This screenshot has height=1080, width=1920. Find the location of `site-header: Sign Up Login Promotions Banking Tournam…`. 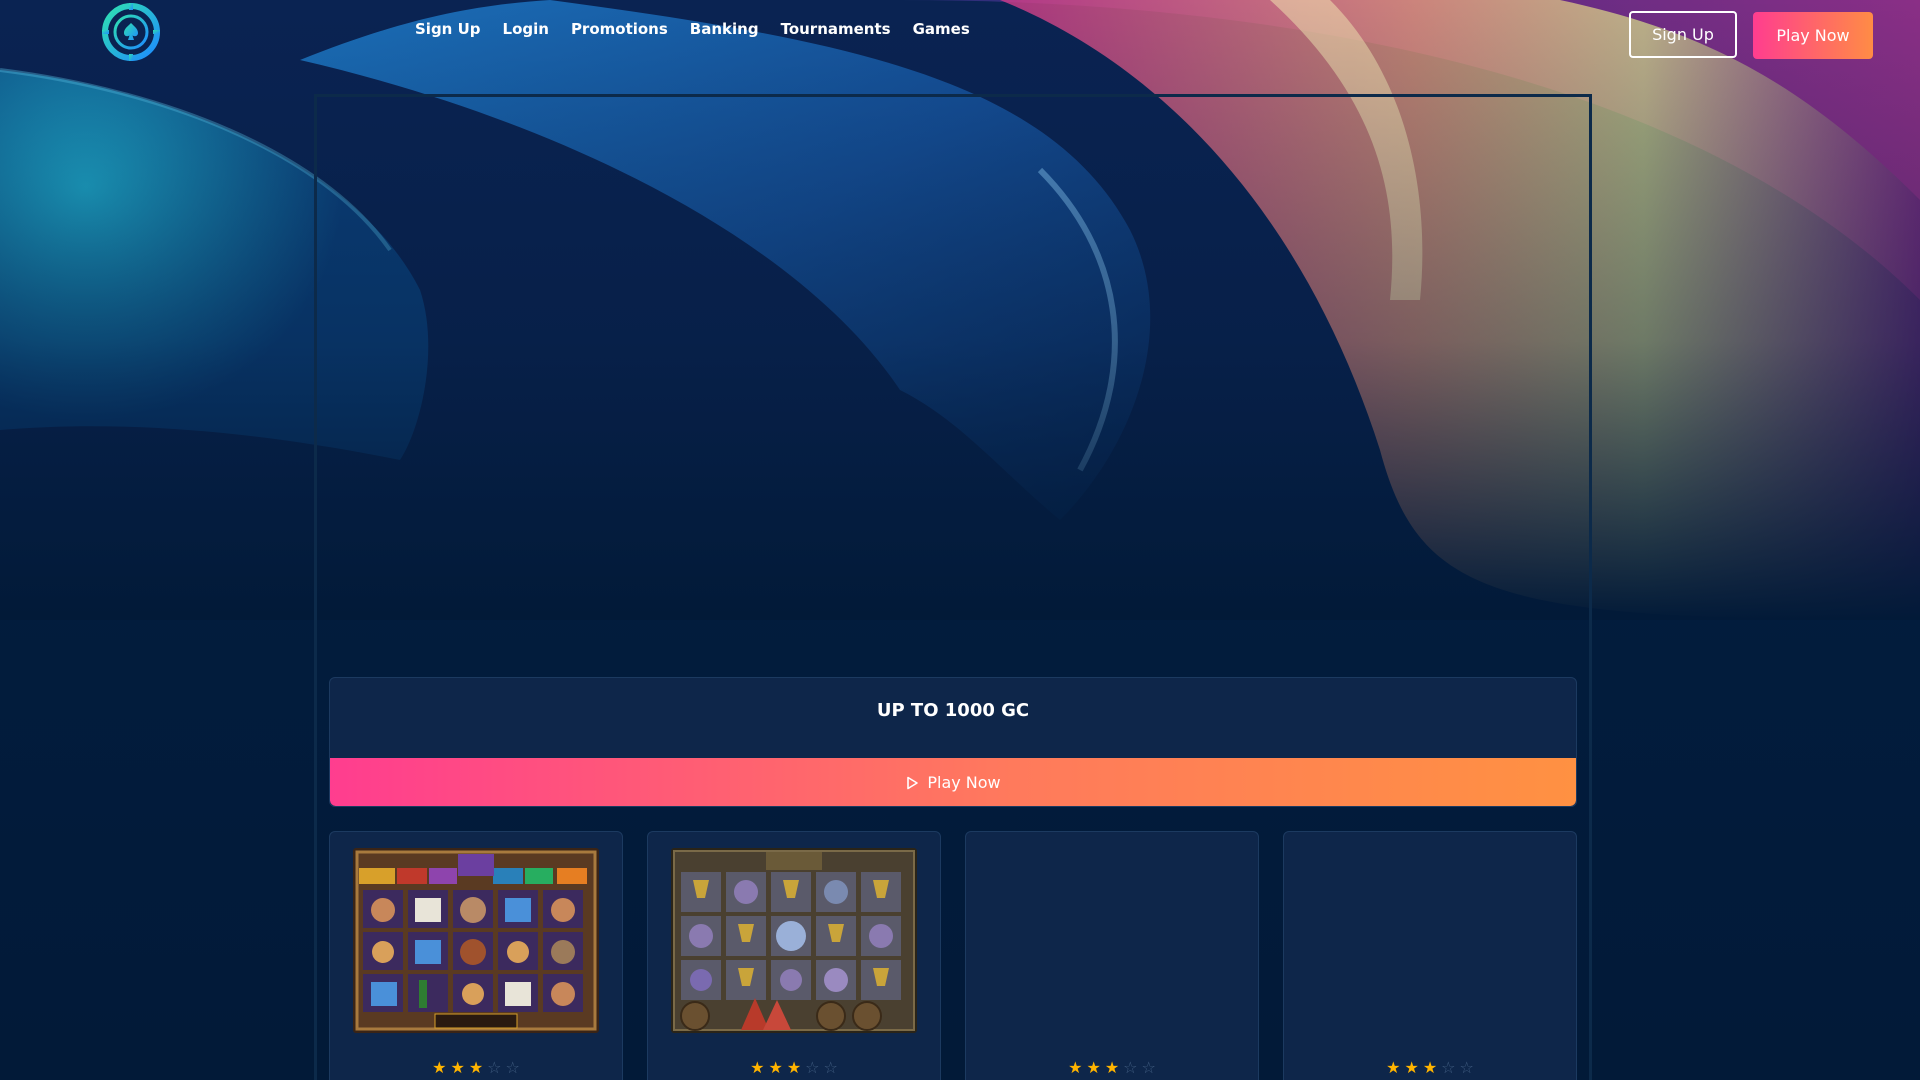

site-header: Sign Up Login Promotions Banking Tournam… is located at coordinates (960, 35).